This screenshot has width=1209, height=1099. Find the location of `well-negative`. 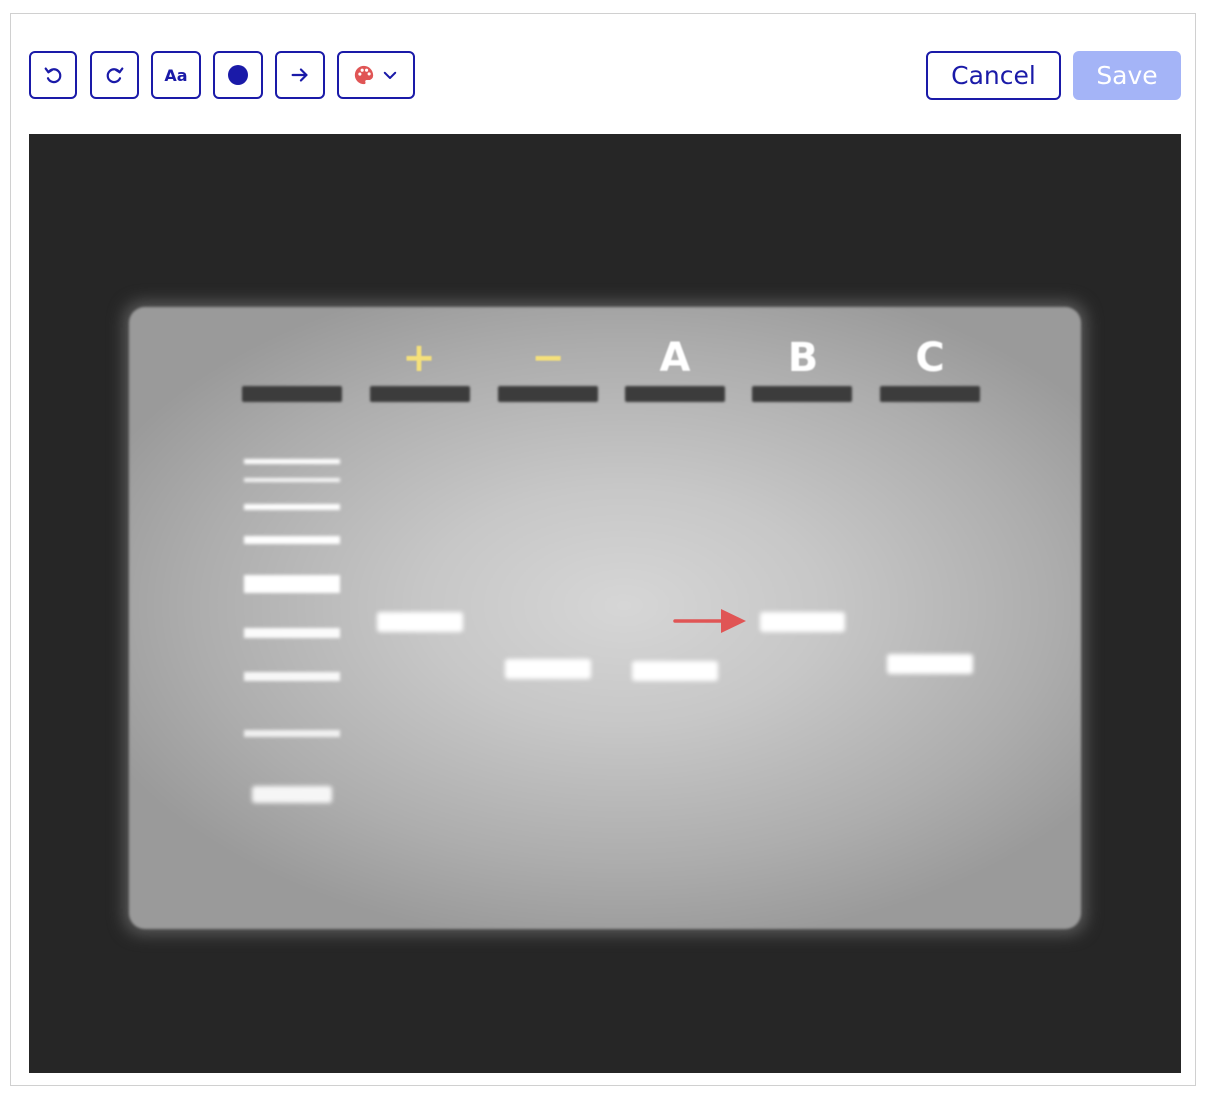

well-negative is located at coordinates (548, 394).